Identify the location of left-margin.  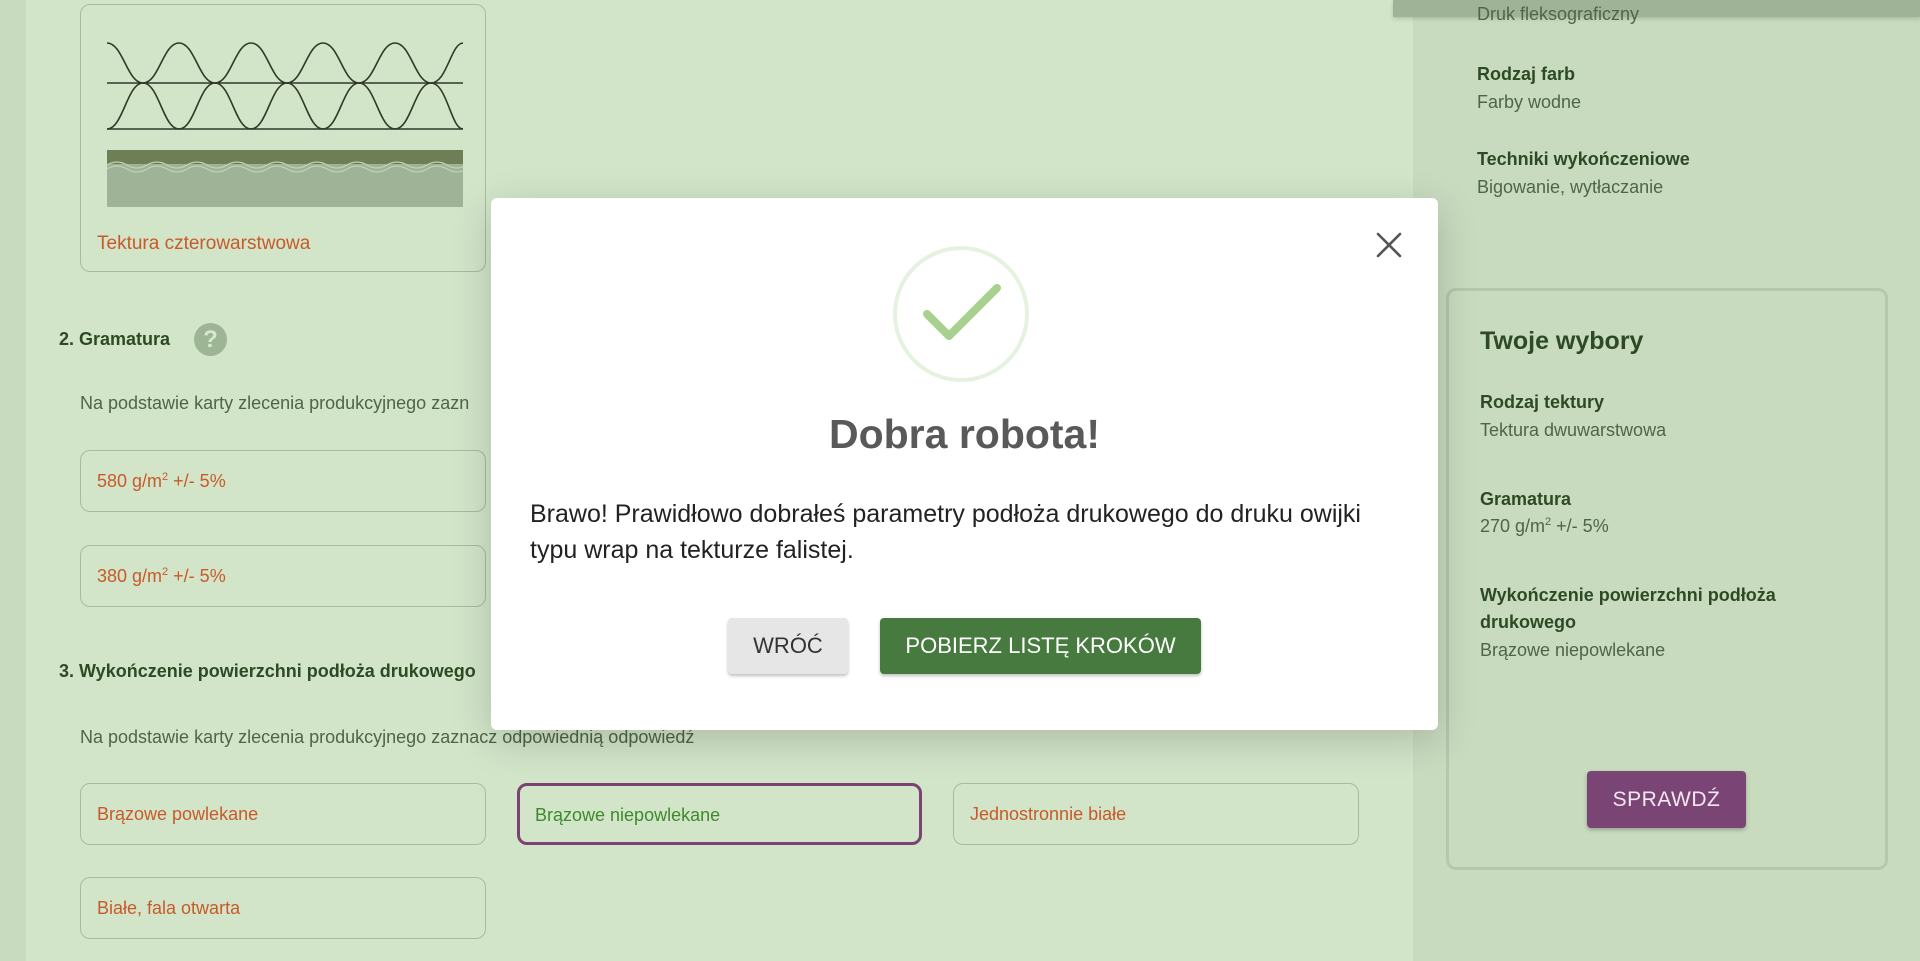
(13, 480).